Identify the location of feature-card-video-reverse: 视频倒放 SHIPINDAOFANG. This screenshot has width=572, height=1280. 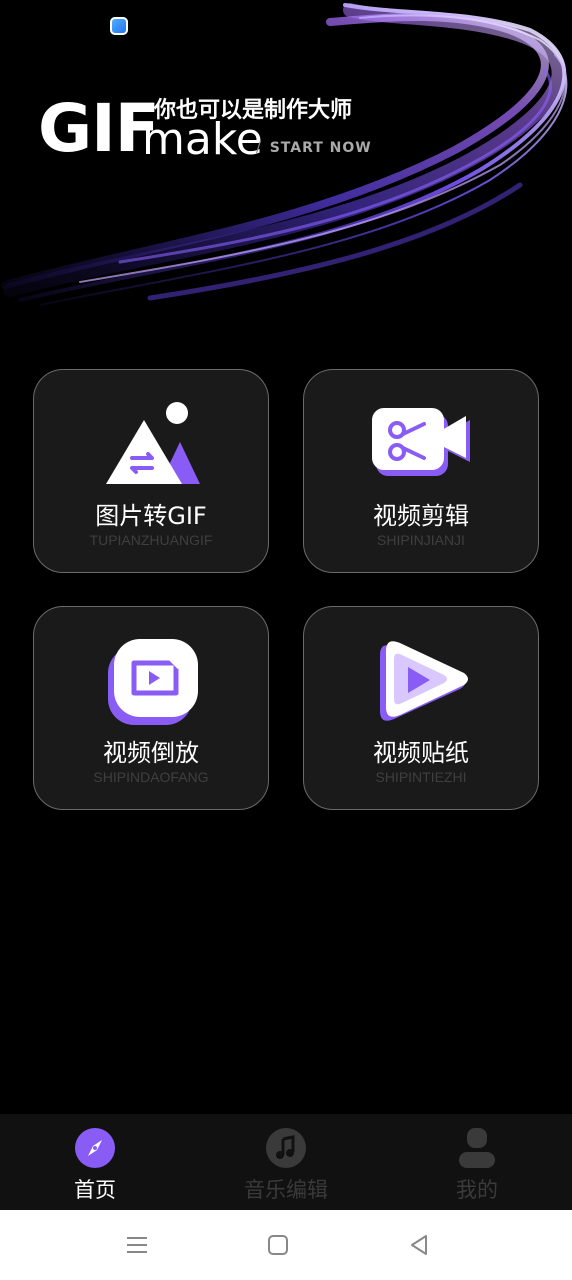
(151, 708).